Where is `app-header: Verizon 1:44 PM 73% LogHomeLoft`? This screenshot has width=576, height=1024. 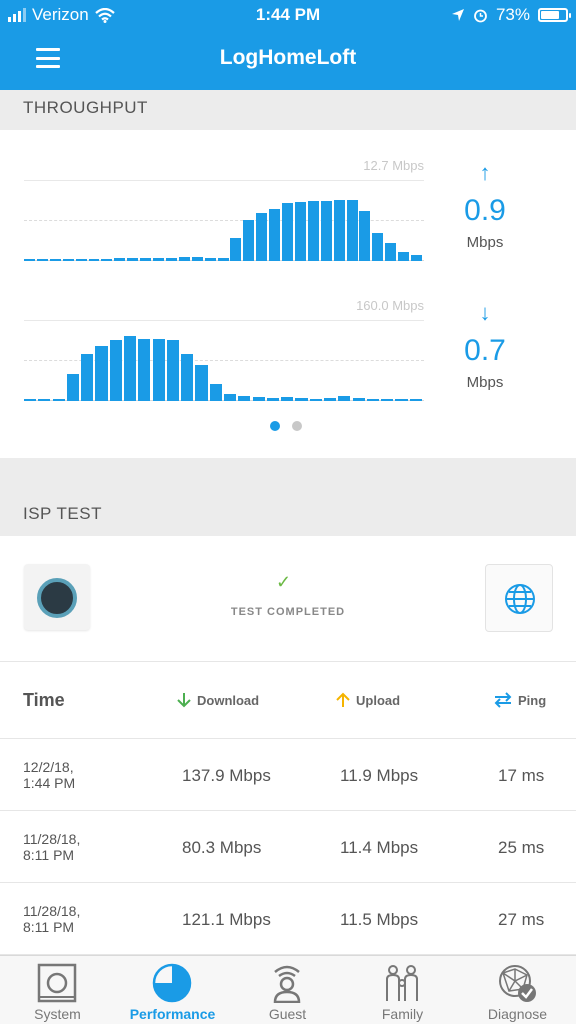 app-header: Verizon 1:44 PM 73% LogHomeLoft is located at coordinates (288, 45).